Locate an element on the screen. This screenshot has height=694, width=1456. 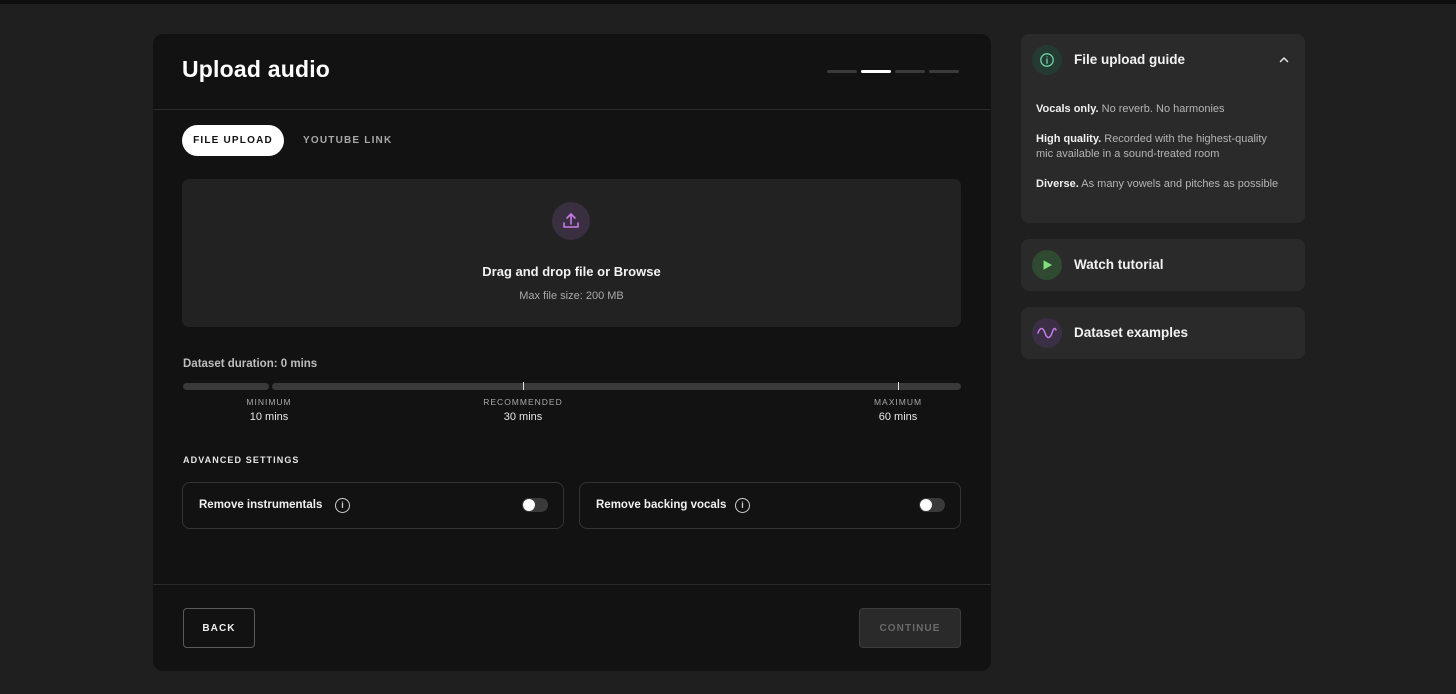
continue-button: CONTINUE is located at coordinates (910, 628).